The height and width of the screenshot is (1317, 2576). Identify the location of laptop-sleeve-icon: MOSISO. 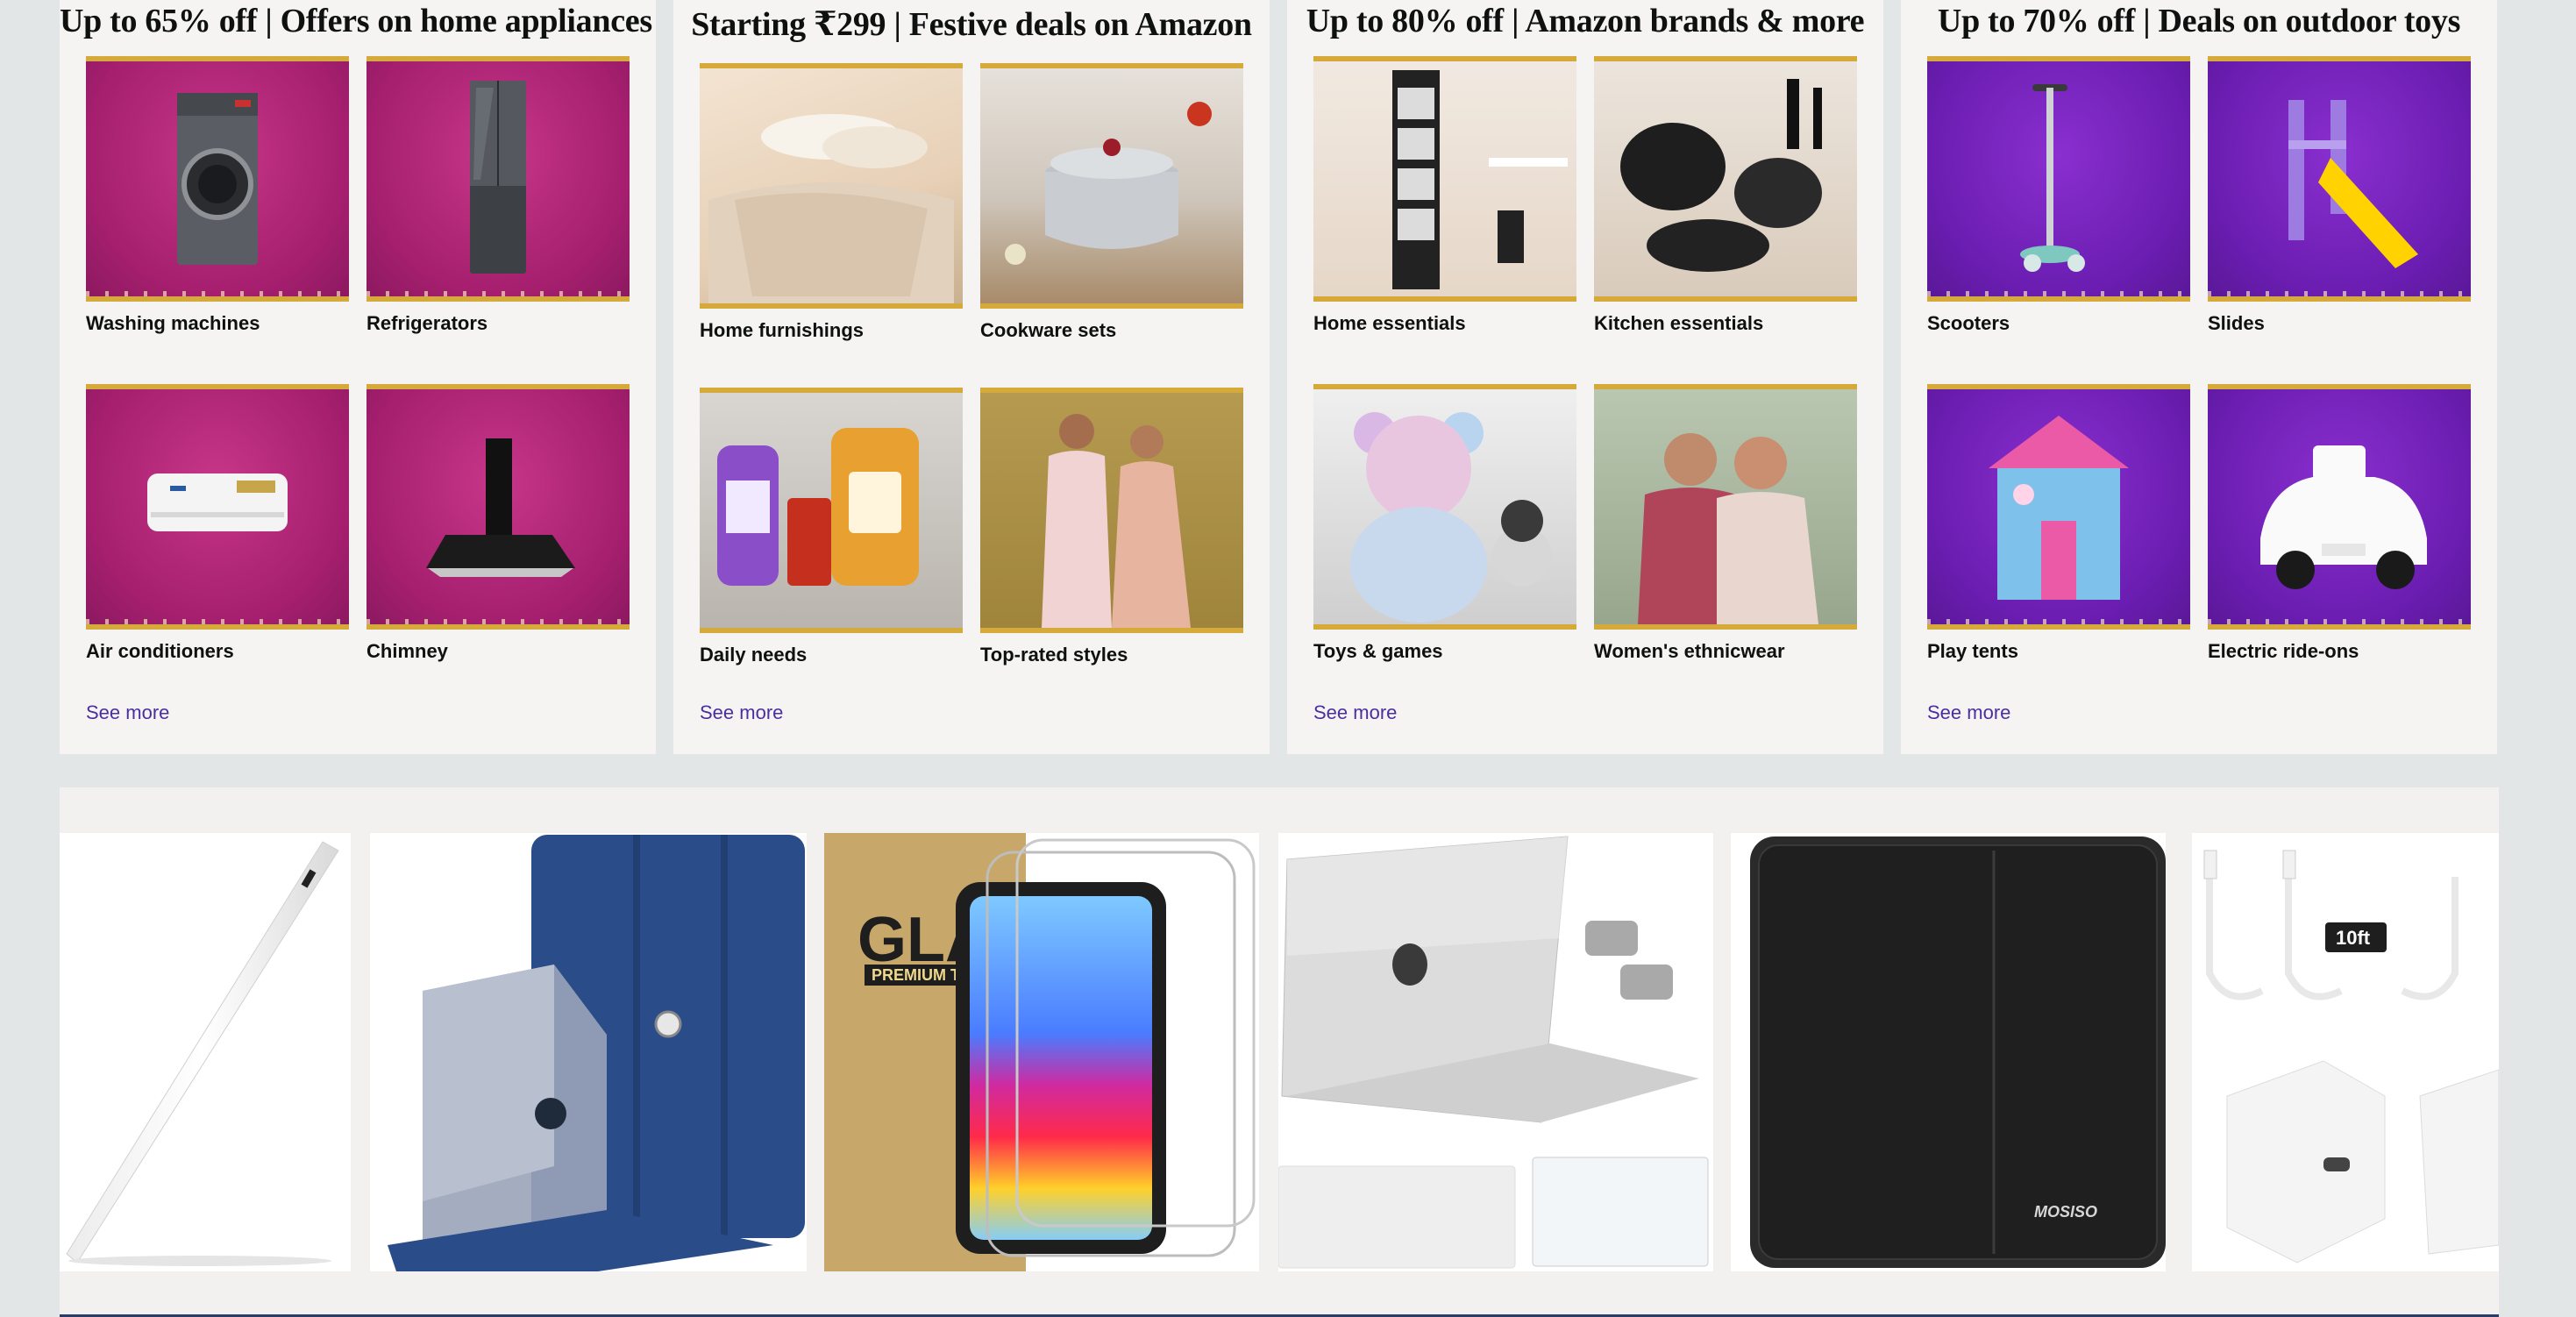
(1958, 1052).